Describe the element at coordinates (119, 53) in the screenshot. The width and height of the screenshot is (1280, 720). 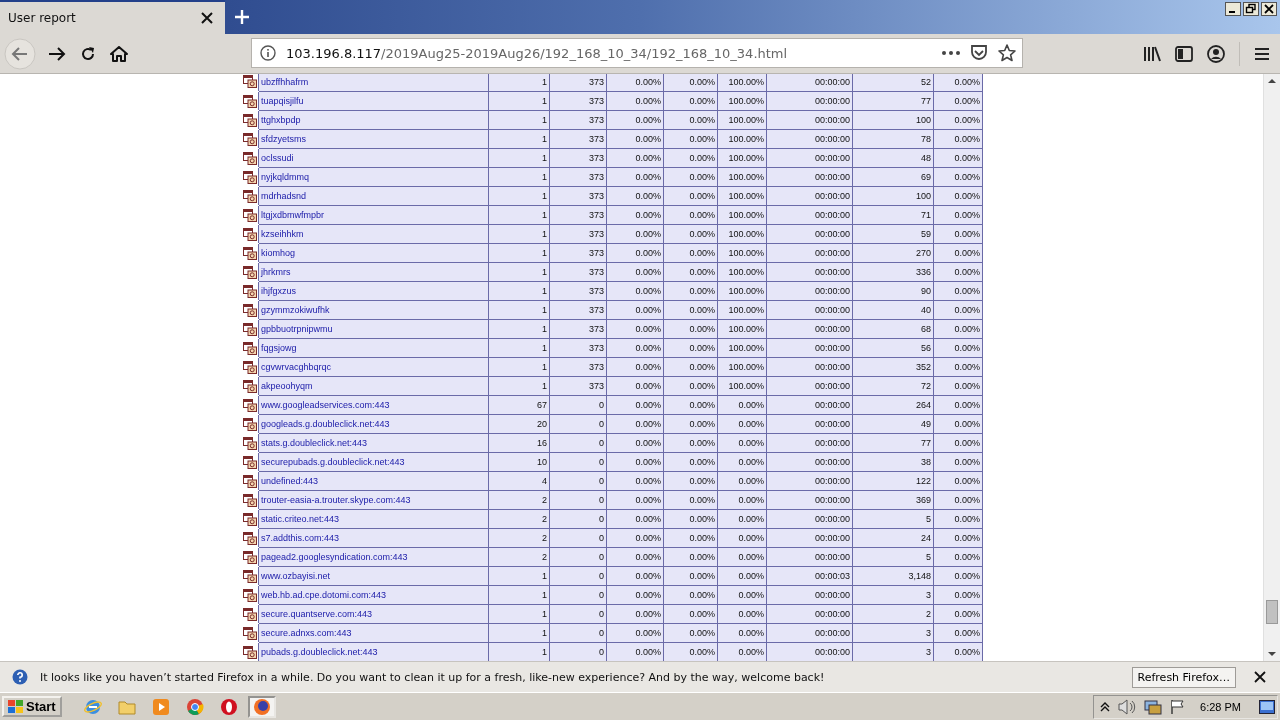
I see `home-icon` at that location.